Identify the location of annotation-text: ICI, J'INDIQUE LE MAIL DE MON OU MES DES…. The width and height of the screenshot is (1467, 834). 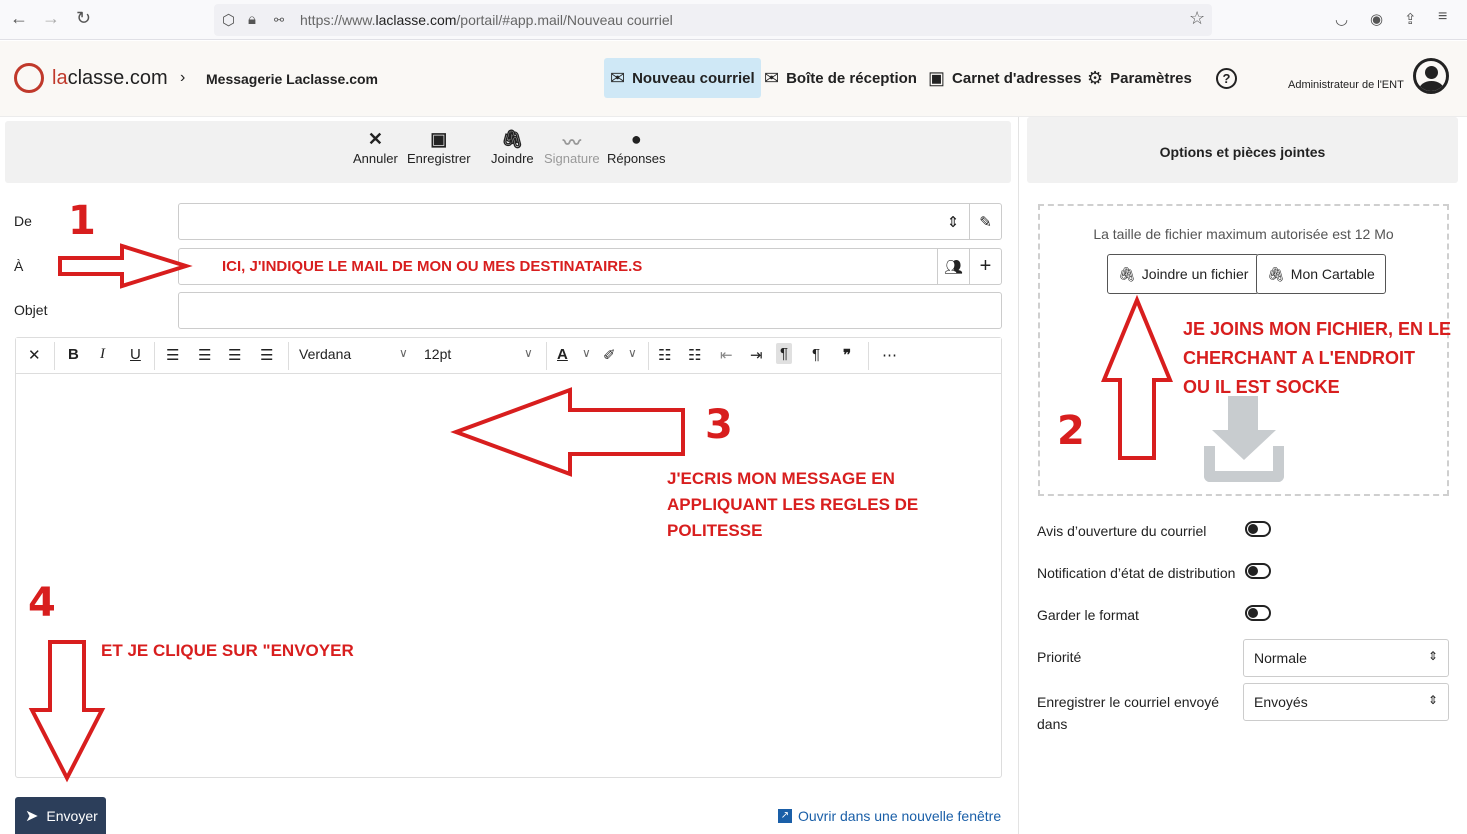
(432, 266).